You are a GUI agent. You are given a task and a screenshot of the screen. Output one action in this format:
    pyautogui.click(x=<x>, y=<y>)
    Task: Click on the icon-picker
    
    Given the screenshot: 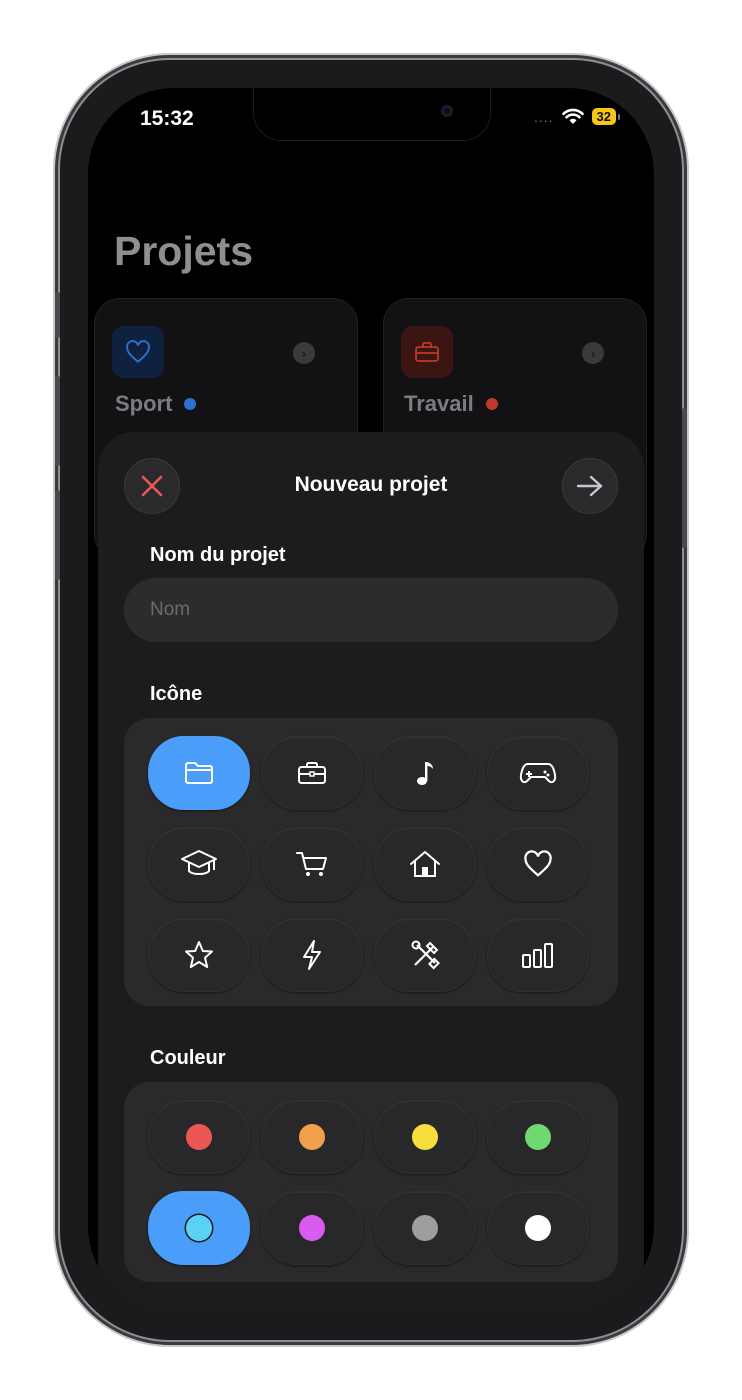 What is the action you would take?
    pyautogui.click(x=371, y=862)
    